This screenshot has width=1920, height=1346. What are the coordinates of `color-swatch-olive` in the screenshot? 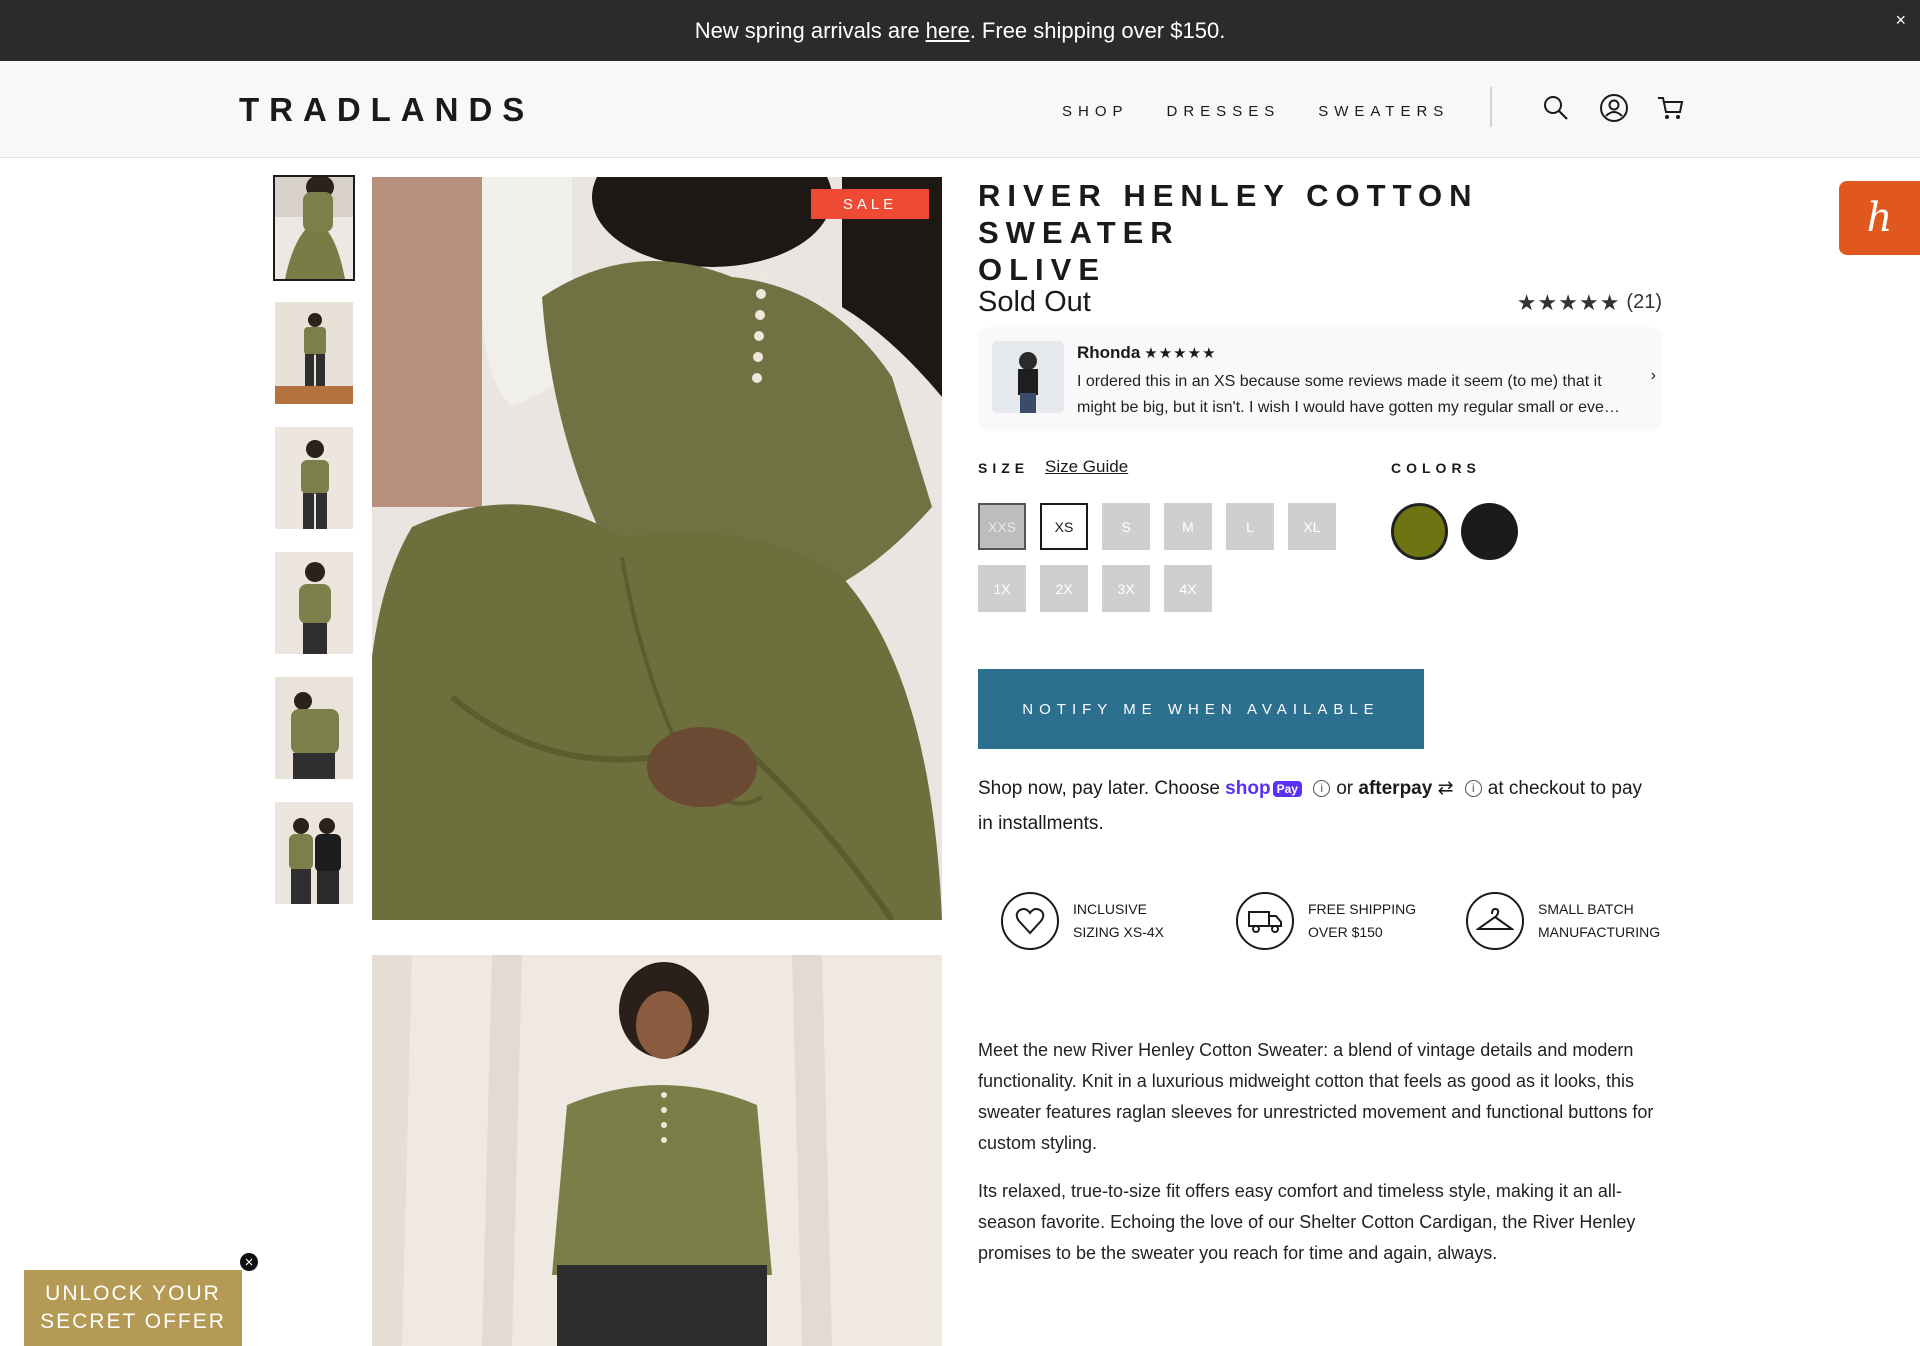 It's located at (1419, 531).